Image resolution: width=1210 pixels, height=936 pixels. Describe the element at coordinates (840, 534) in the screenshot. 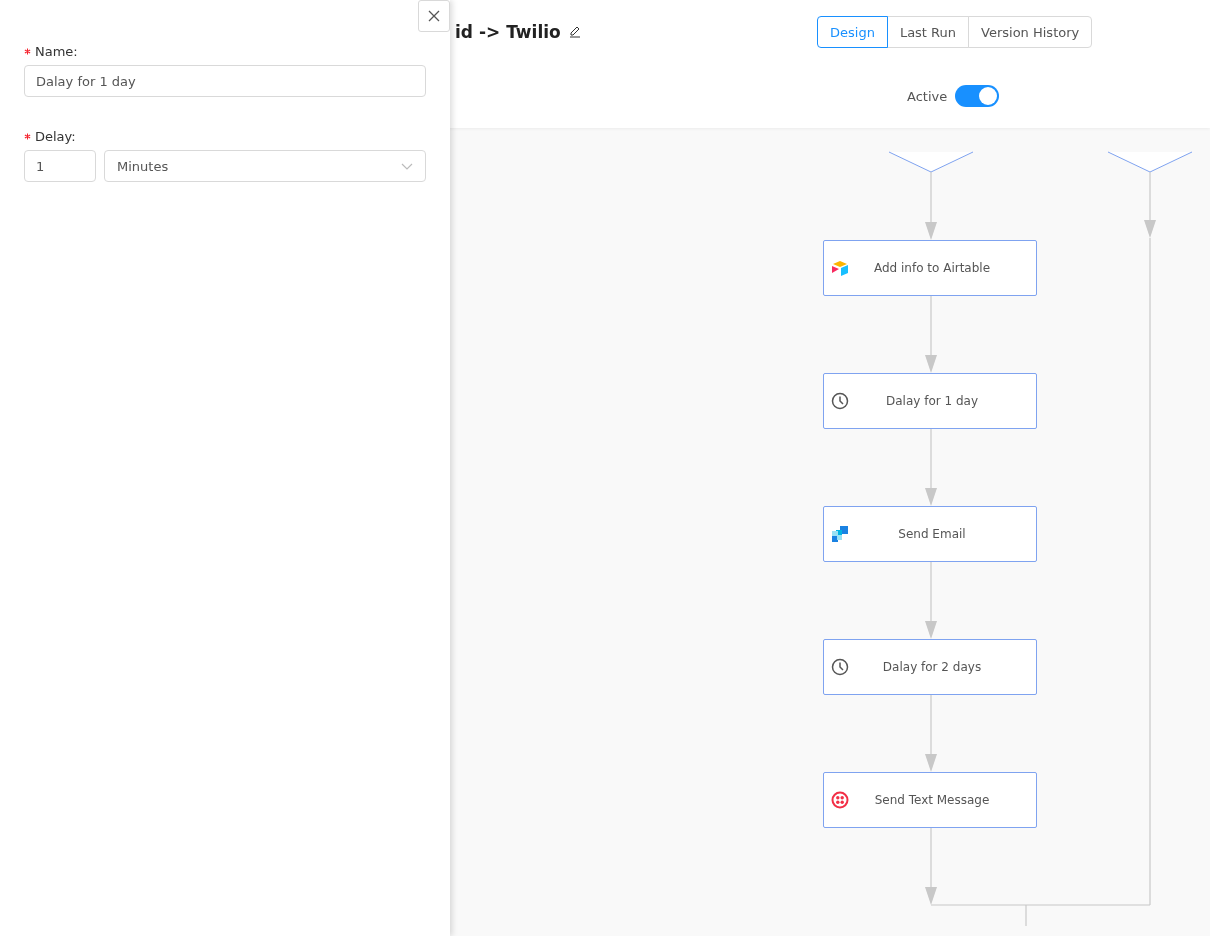

I see `squares-icon` at that location.